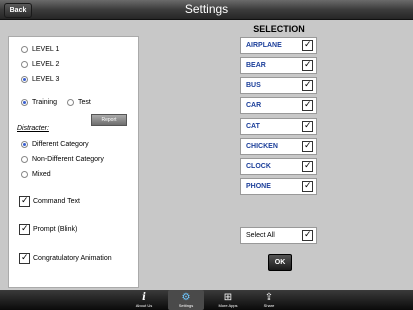 This screenshot has height=310, width=413. I want to click on tab-share: ⇪ Share, so click(269, 300).